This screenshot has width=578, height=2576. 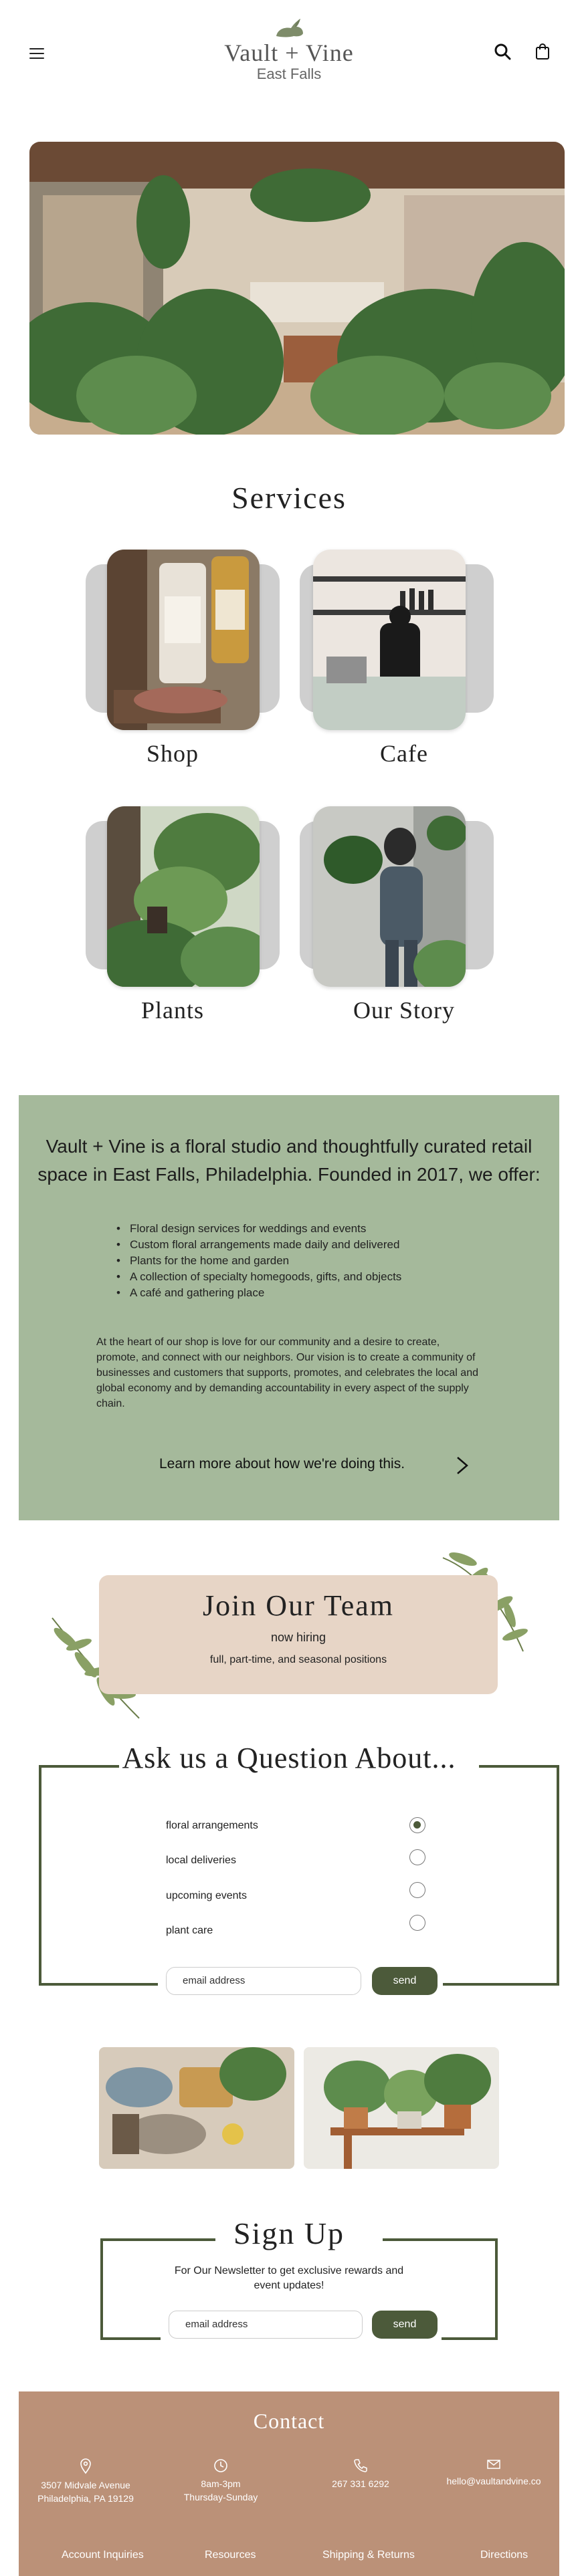 What do you see at coordinates (266, 2325) in the screenshot?
I see `signup-email-input: email address` at bounding box center [266, 2325].